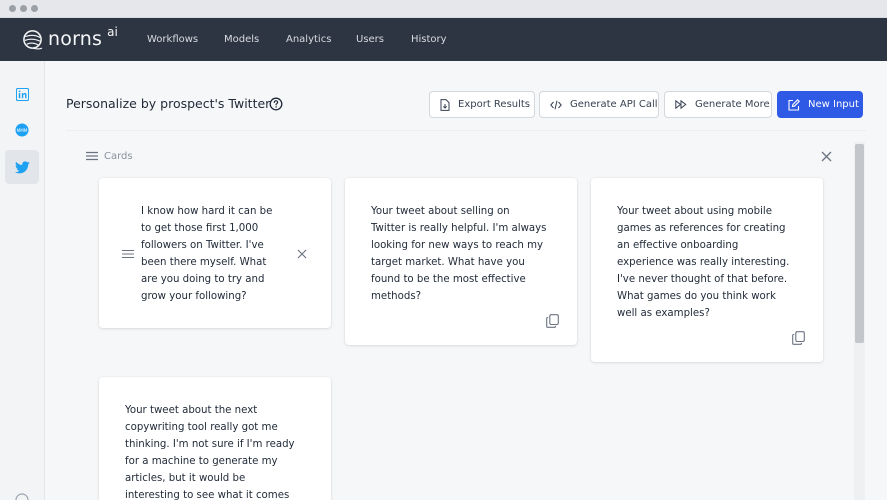 The width and height of the screenshot is (887, 500). What do you see at coordinates (732, 104) in the screenshot?
I see `generate-more-label: Generate More` at bounding box center [732, 104].